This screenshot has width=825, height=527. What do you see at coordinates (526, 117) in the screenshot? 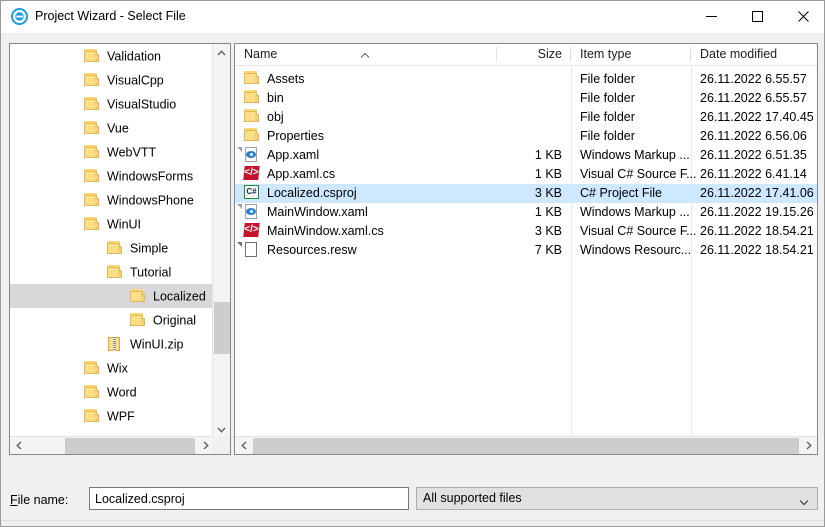
I see `table-row: obj File folder 26.11.2022 17.40.45` at bounding box center [526, 117].